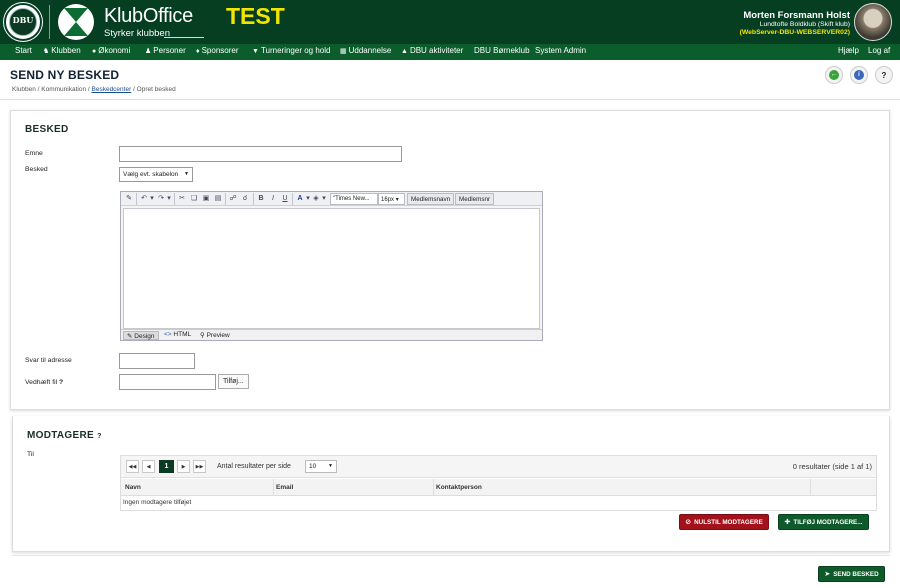 This screenshot has width=900, height=588. What do you see at coordinates (475, 199) in the screenshot?
I see `insert-member-number-button: Medlemsnr` at bounding box center [475, 199].